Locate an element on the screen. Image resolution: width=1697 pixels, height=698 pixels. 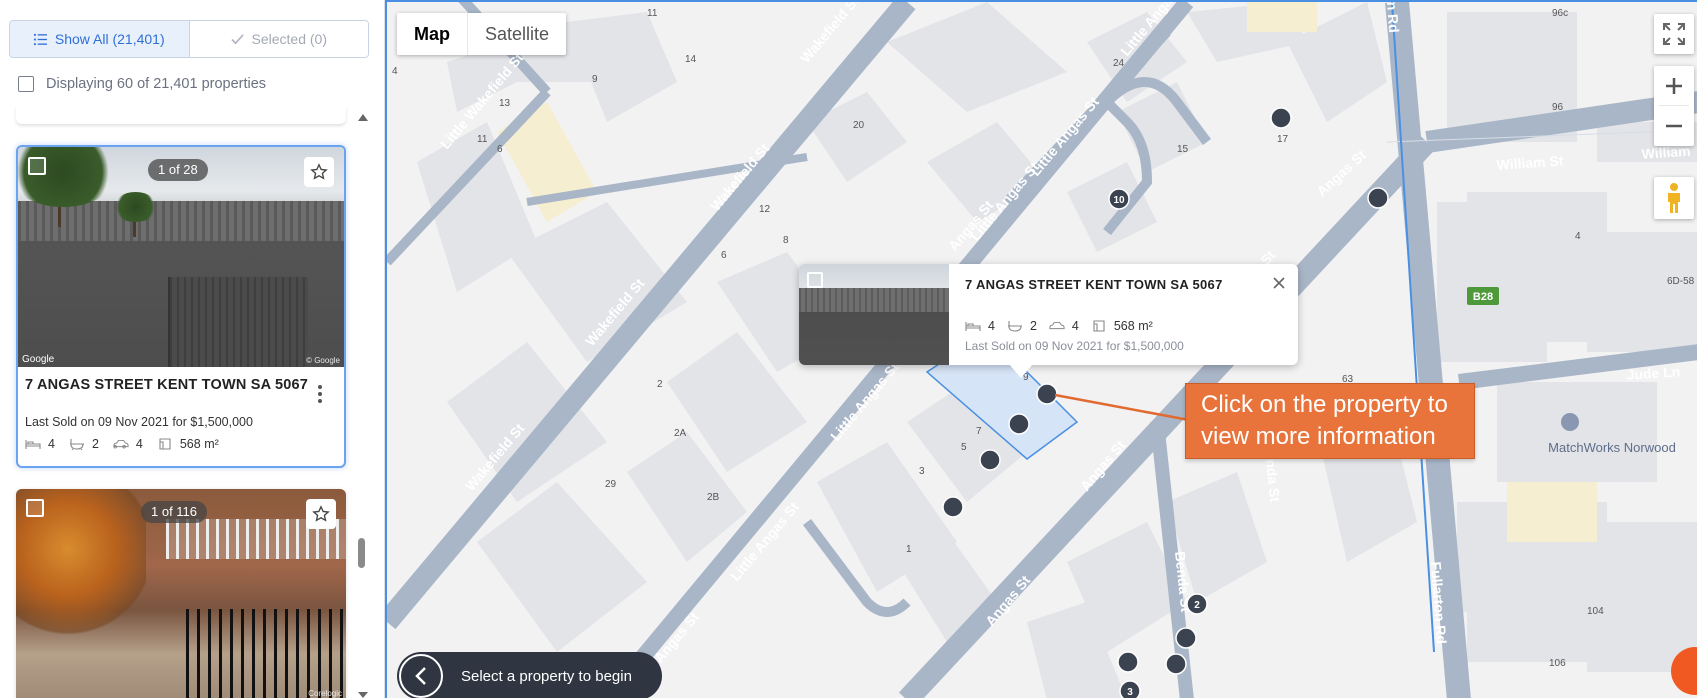
property-card: 1 of 116 Corelogic is located at coordinates (181, 593).